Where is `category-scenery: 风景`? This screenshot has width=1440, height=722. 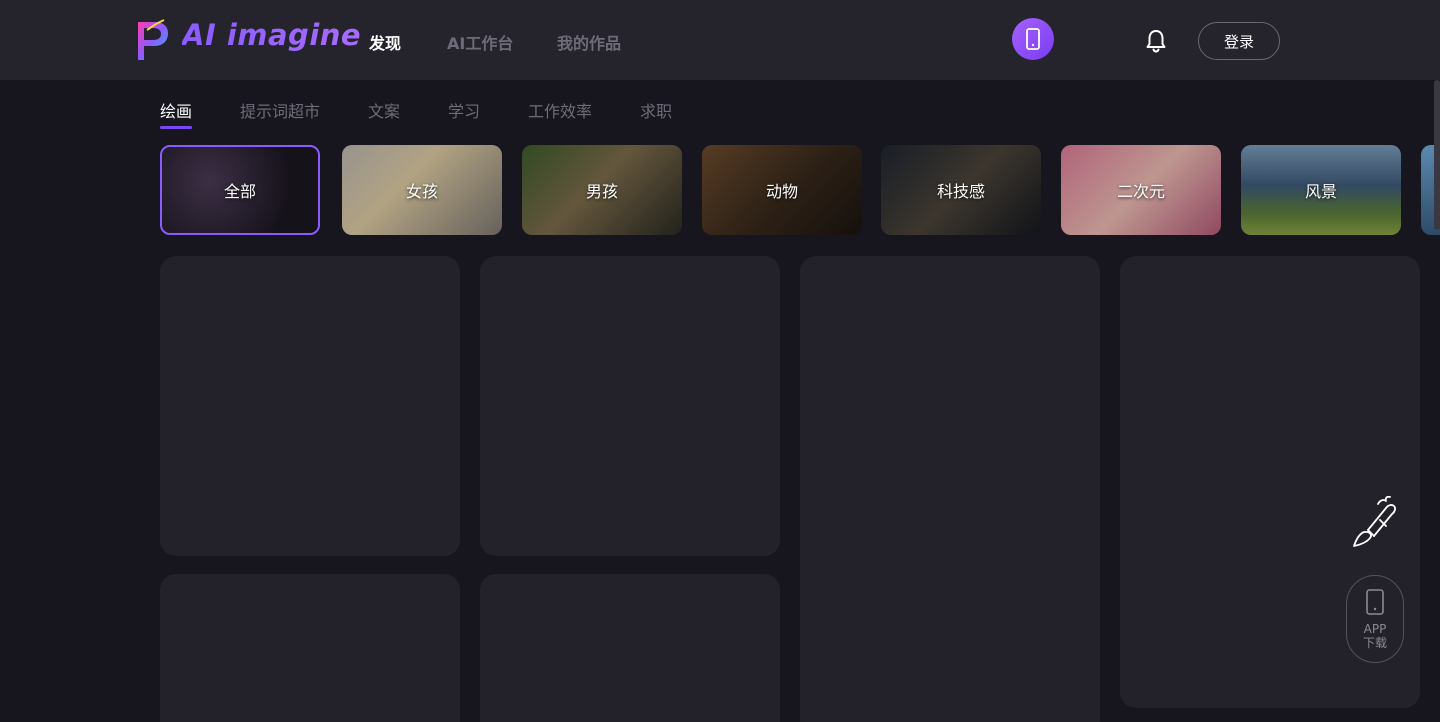
category-scenery: 风景 is located at coordinates (1321, 190).